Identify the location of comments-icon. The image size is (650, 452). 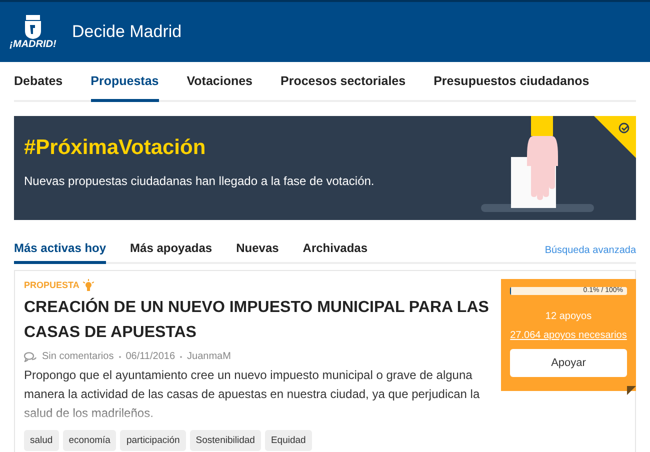
(30, 357).